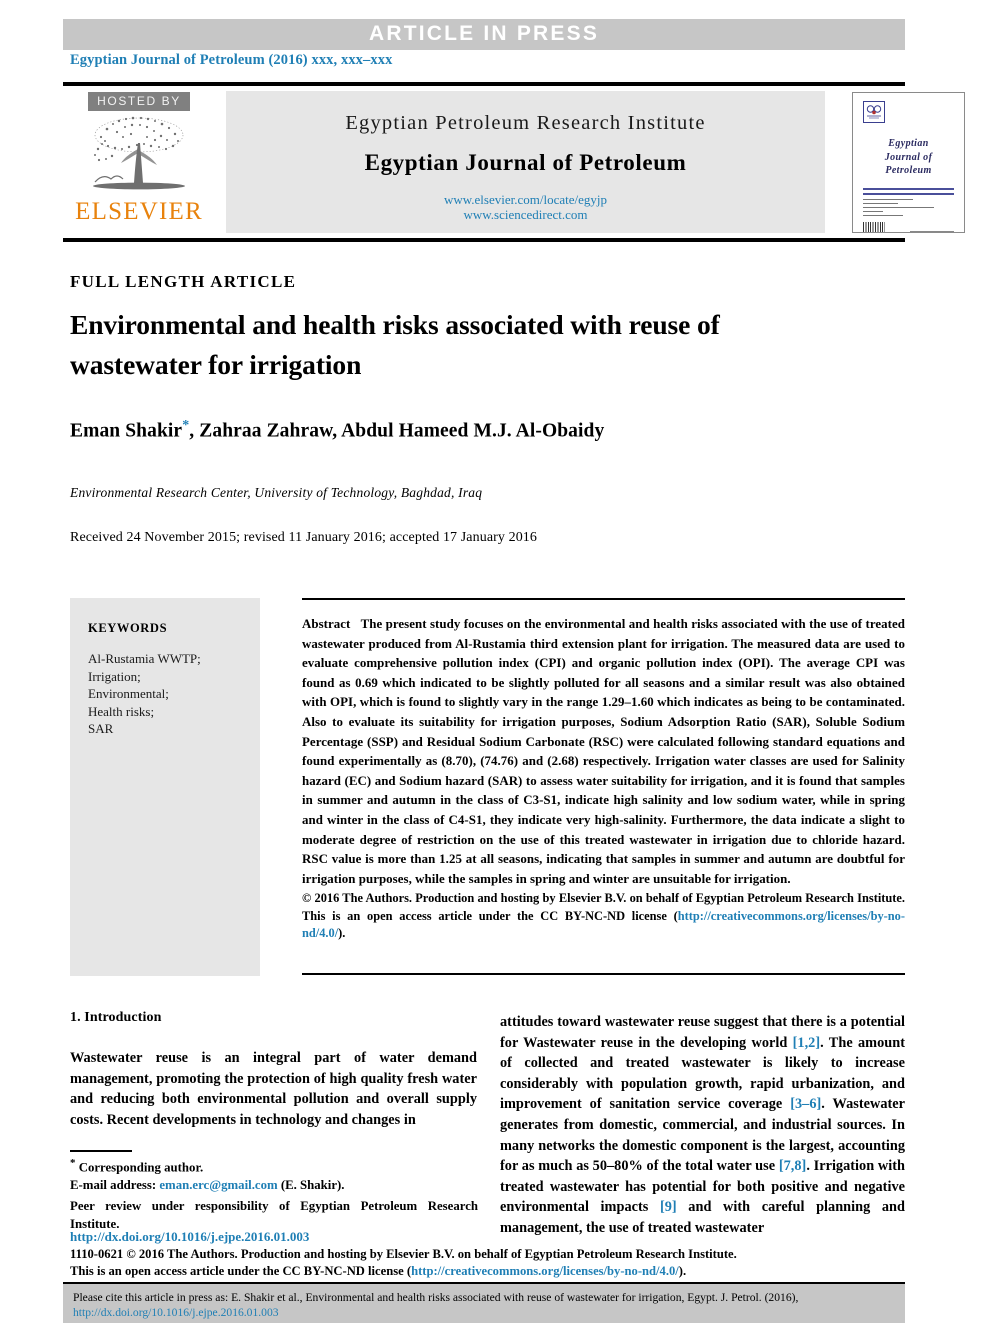 This screenshot has width=992, height=1323. What do you see at coordinates (908, 170) in the screenshot?
I see `cover-title-line-3: Petroleum` at bounding box center [908, 170].